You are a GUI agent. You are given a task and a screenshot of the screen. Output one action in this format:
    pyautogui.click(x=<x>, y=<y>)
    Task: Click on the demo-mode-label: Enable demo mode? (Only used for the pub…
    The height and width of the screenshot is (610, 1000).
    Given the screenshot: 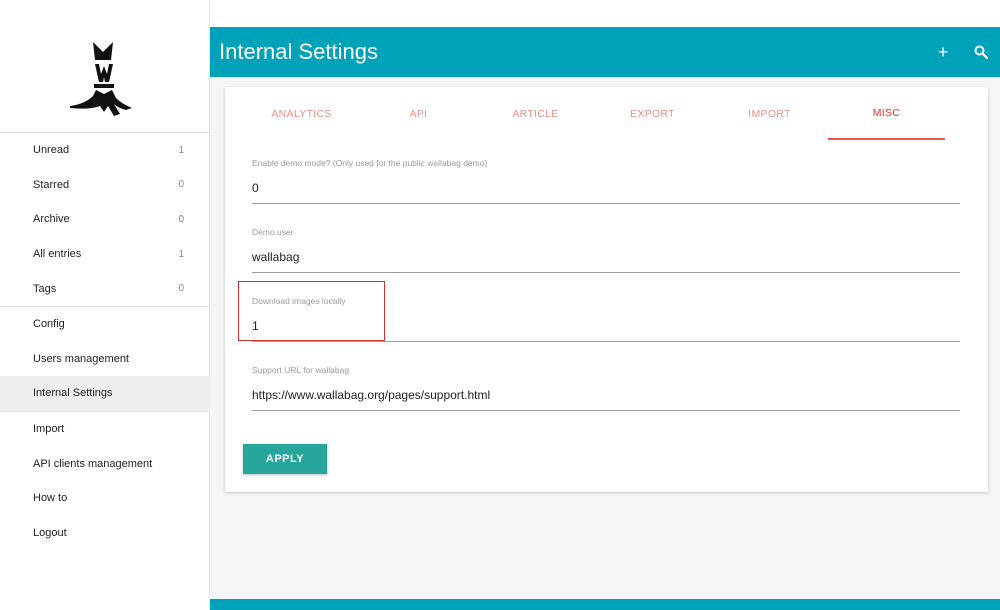 What is the action you would take?
    pyautogui.click(x=370, y=163)
    